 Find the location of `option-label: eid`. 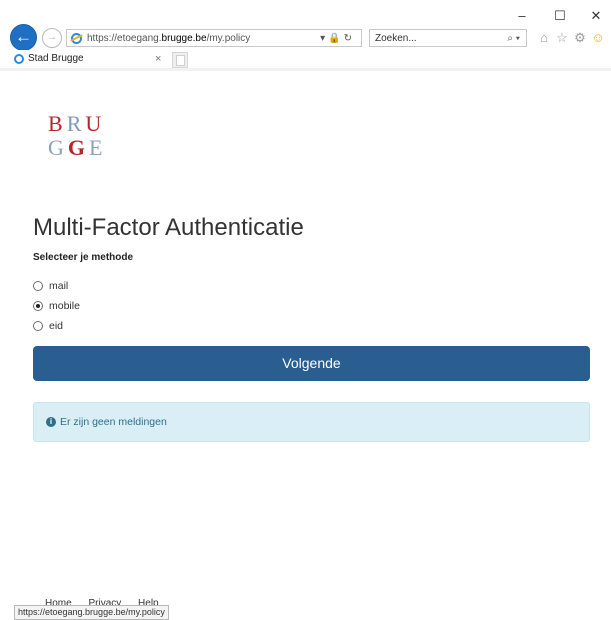

option-label: eid is located at coordinates (56, 326).